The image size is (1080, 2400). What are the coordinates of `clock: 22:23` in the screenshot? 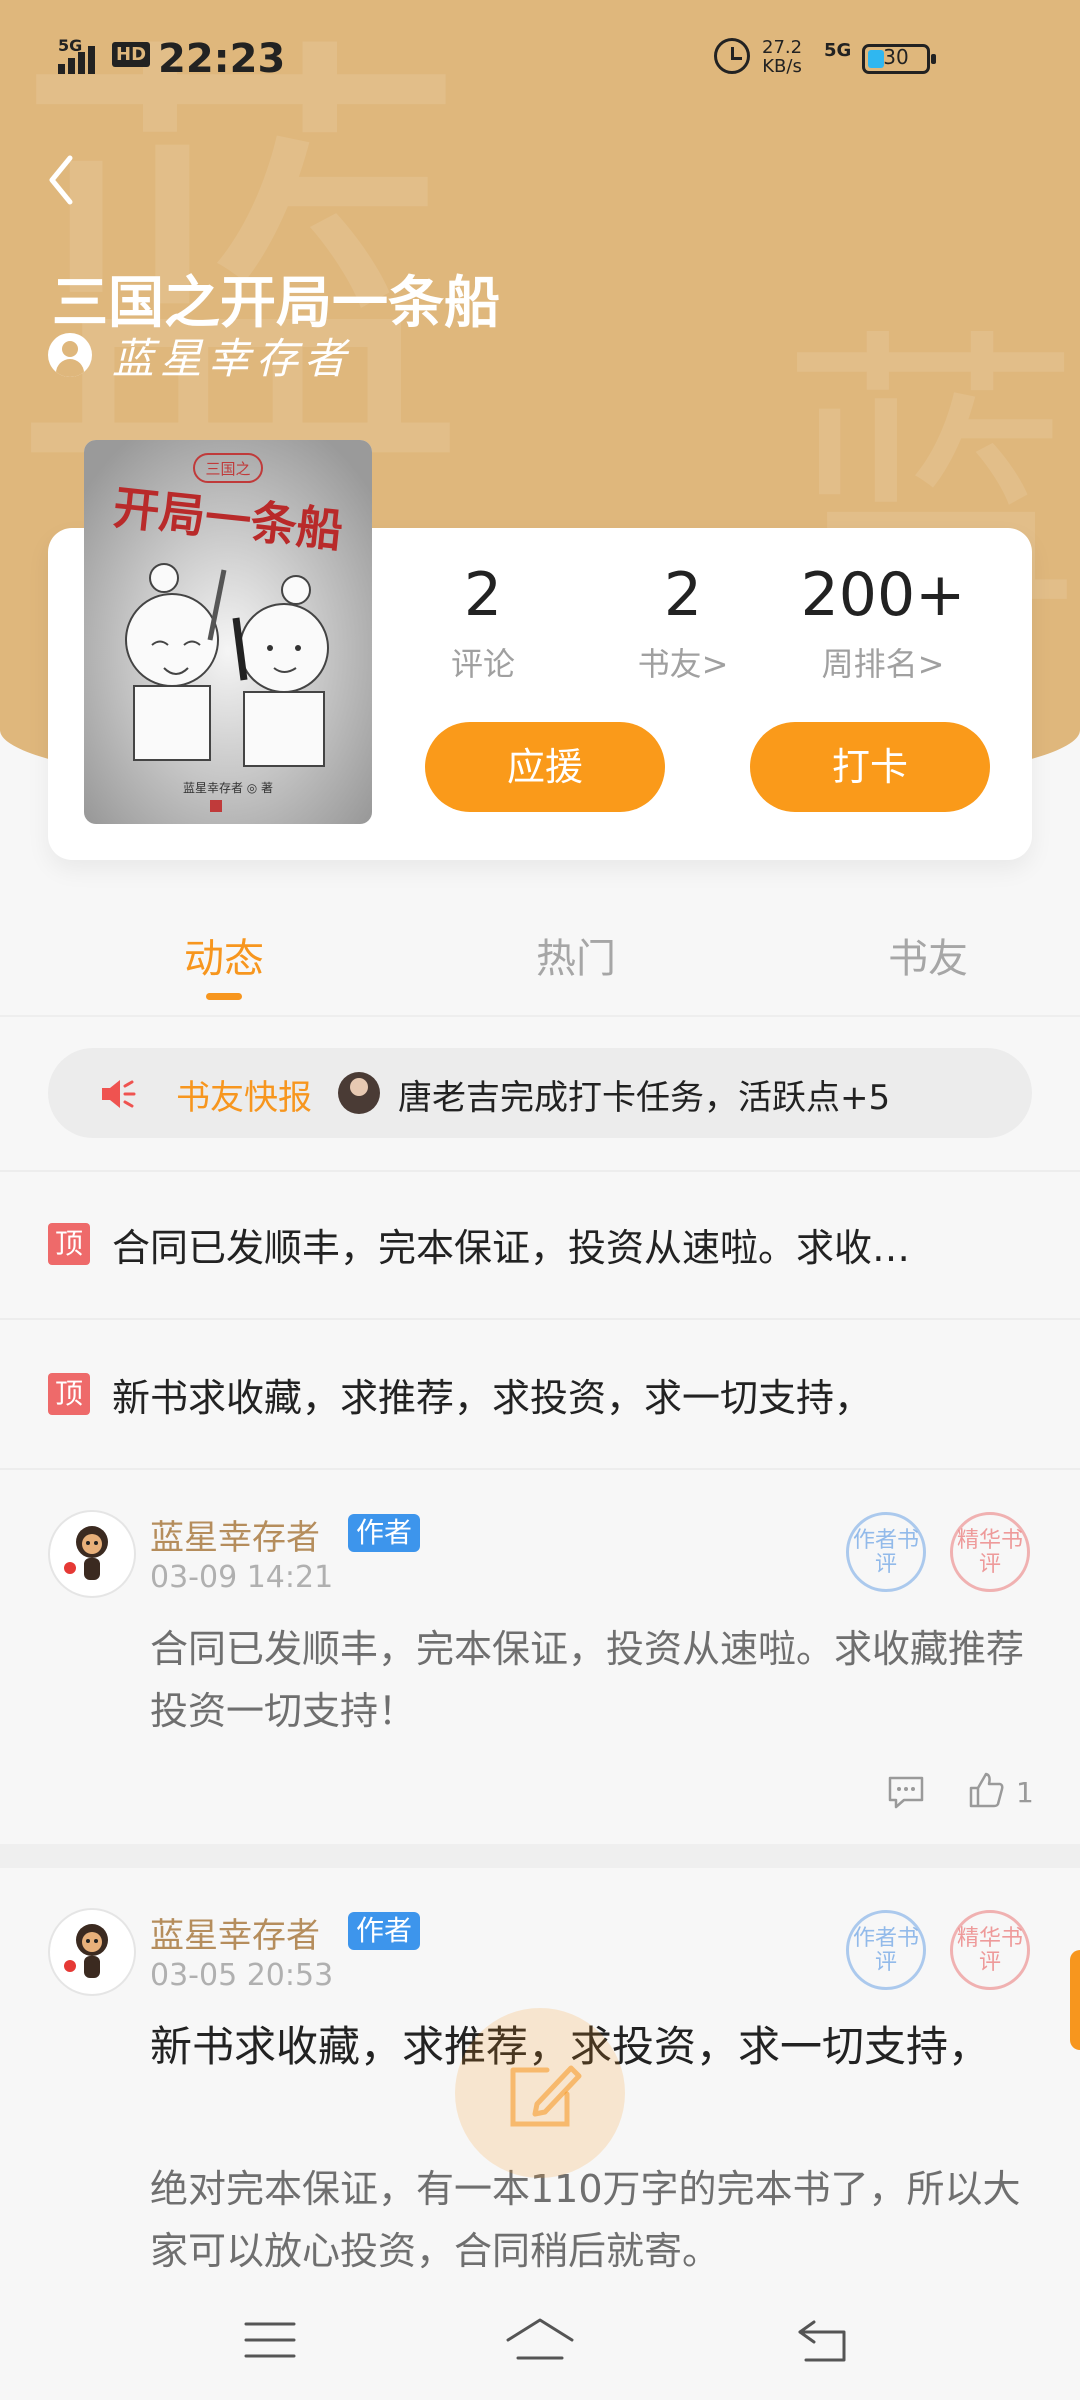 It's located at (222, 59).